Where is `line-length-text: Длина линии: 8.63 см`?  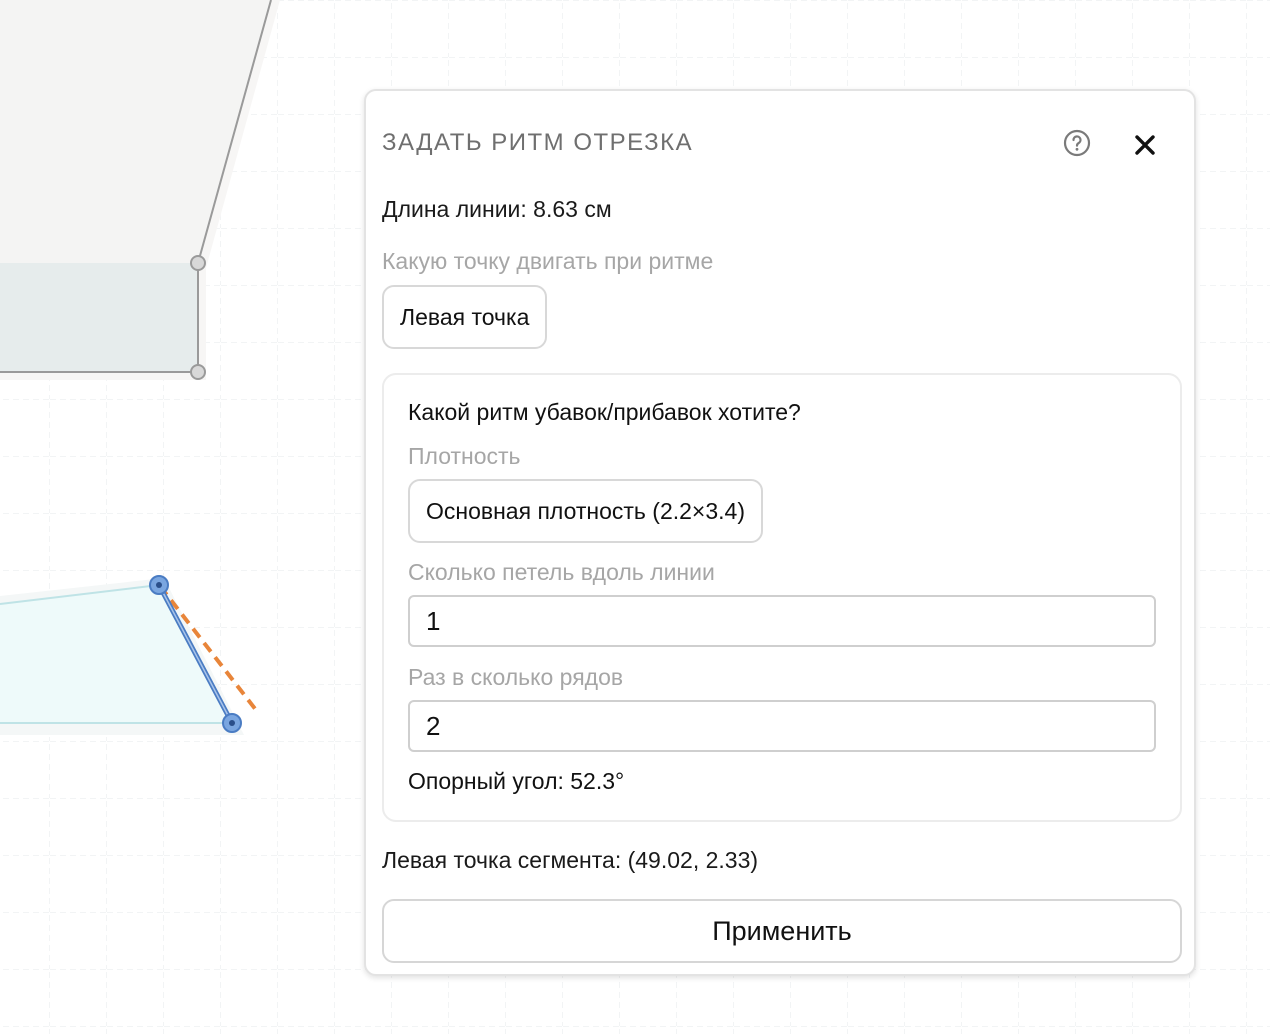
line-length-text: Длина линии: 8.63 см is located at coordinates (497, 209).